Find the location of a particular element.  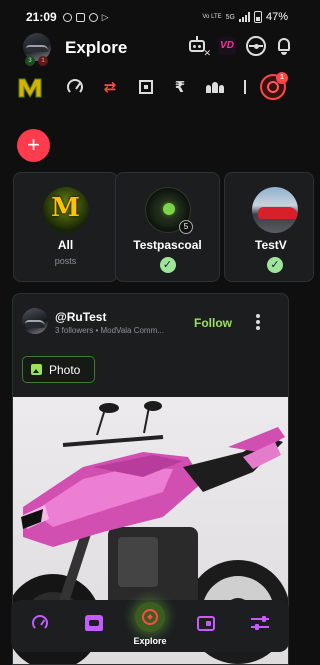

channel-card-testpascoal: 5 Testpascoal ✓ is located at coordinates (167, 227).